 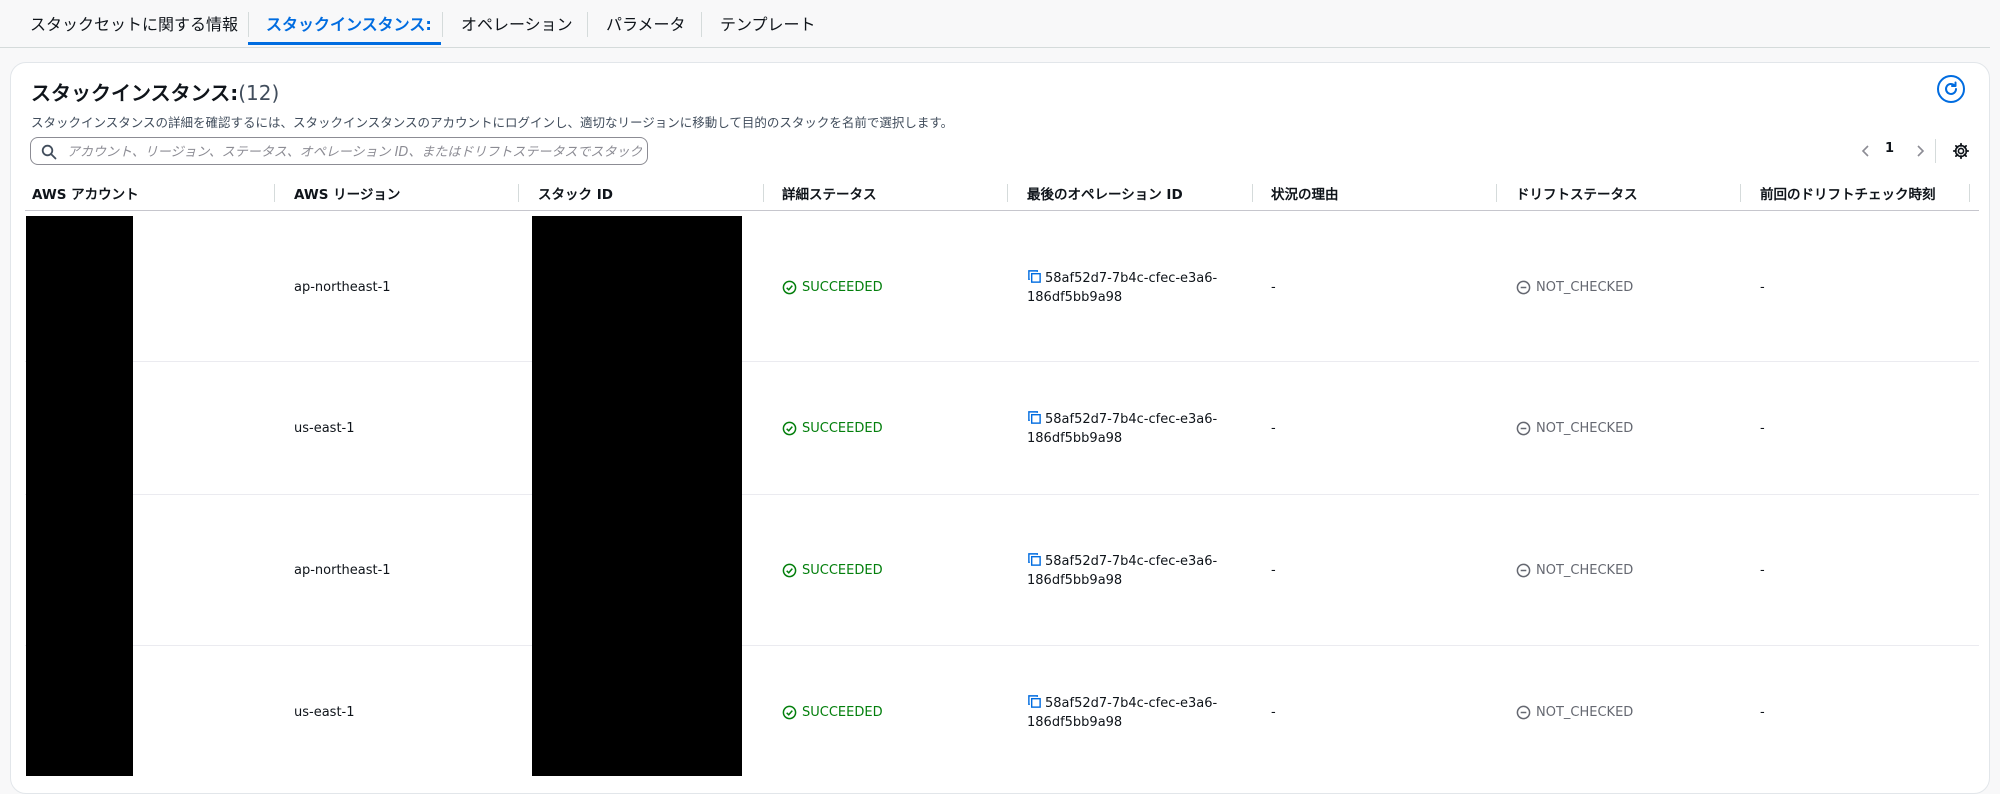 I want to click on panel-title-text: スタックインスタンス:, so click(x=135, y=93).